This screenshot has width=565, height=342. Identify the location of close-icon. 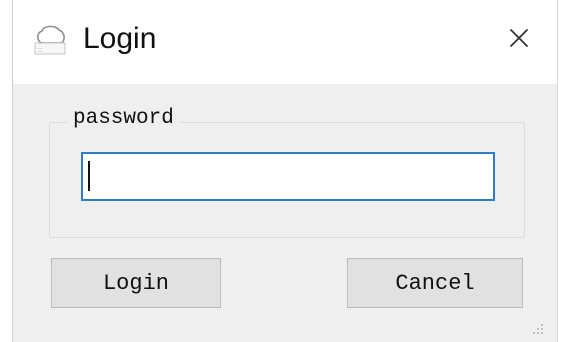
(519, 38).